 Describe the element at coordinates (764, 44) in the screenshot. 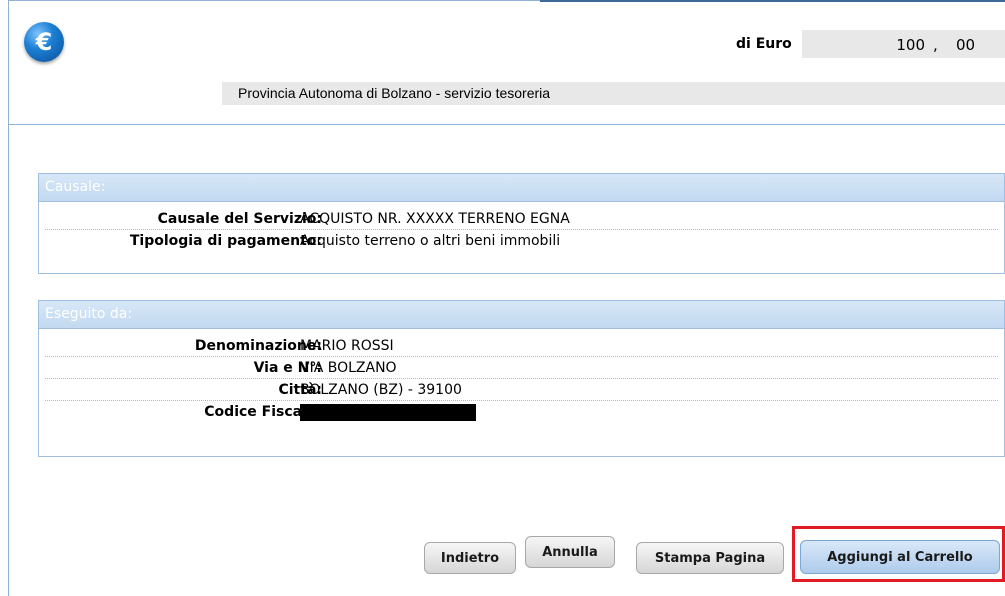

I see `amount-label: di Euro` at that location.